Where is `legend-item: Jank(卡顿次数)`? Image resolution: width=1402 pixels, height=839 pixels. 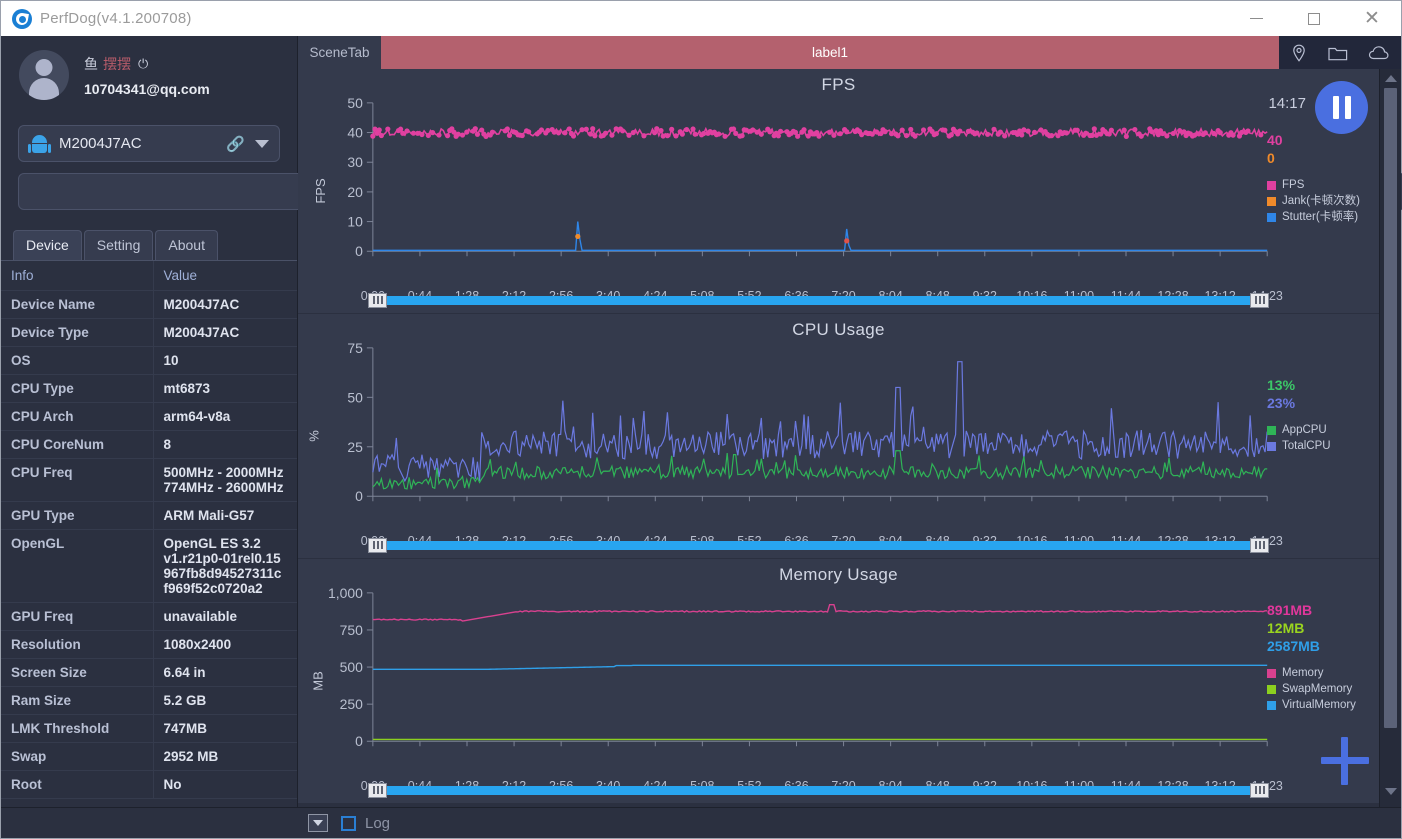 legend-item: Jank(卡顿次数) is located at coordinates (1321, 201).